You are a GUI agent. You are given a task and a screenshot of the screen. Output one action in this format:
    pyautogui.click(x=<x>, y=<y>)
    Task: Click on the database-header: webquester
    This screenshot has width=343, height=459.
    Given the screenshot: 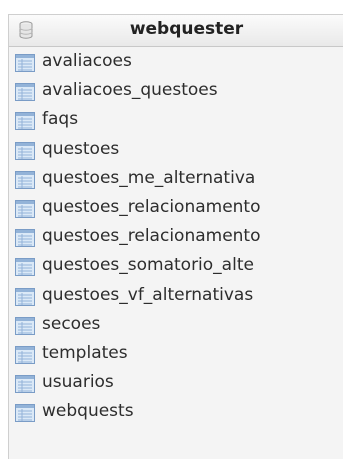 What is the action you would take?
    pyautogui.click(x=176, y=31)
    